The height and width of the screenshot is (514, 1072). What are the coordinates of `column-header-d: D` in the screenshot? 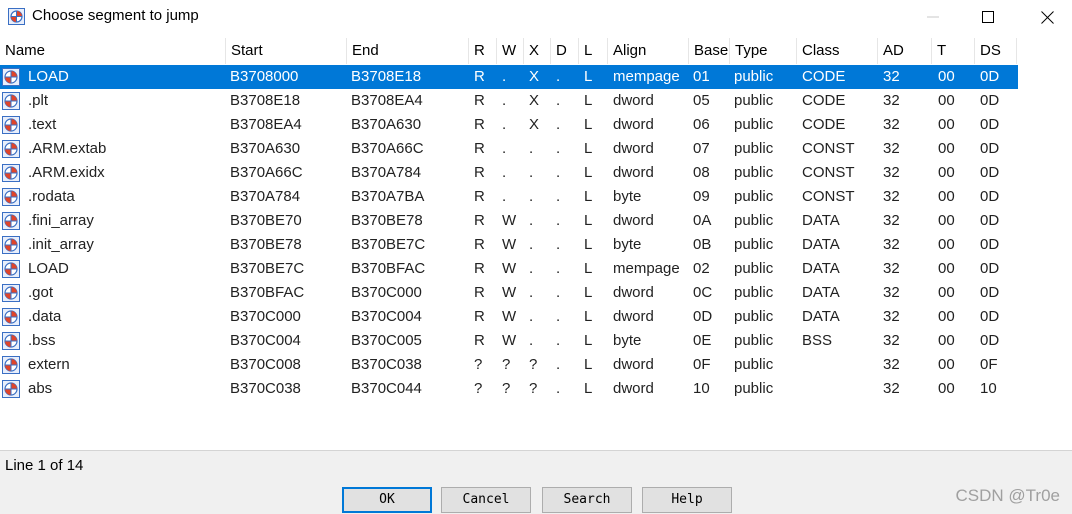 It's located at (565, 51).